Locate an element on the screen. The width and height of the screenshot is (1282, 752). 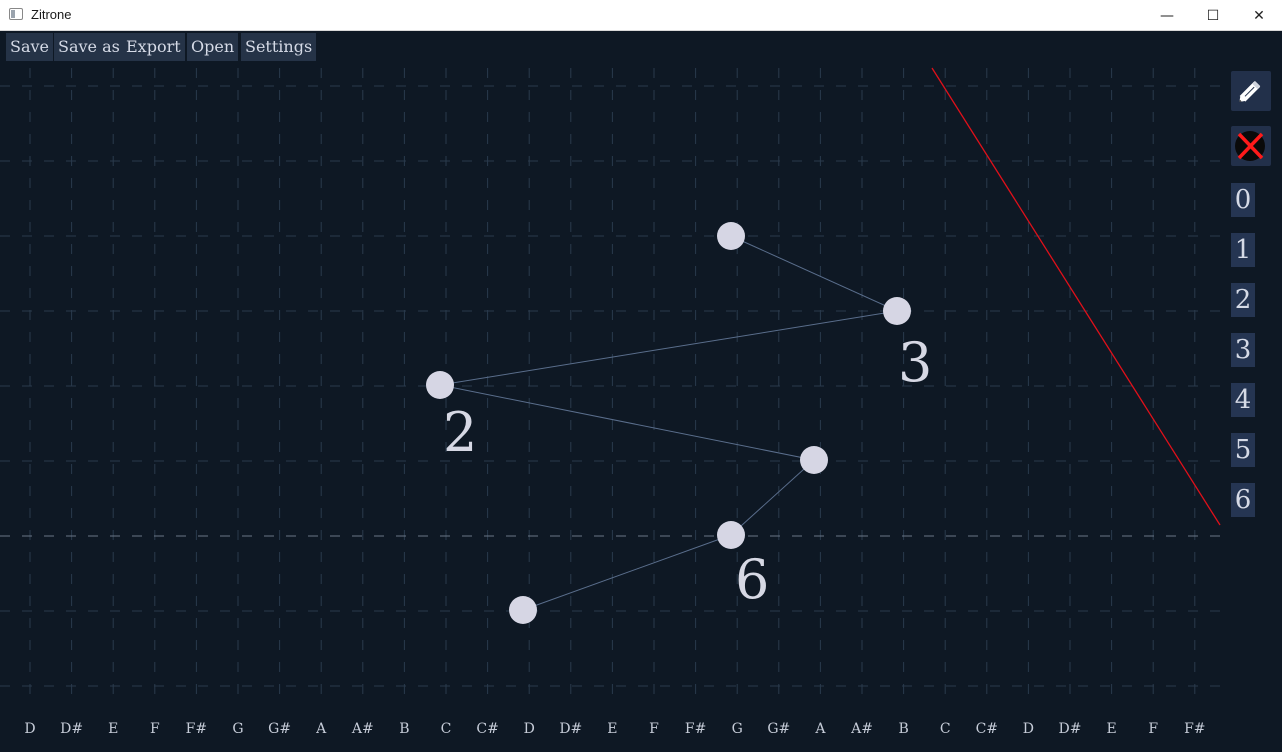
number-button-1: 1 is located at coordinates (1243, 250).